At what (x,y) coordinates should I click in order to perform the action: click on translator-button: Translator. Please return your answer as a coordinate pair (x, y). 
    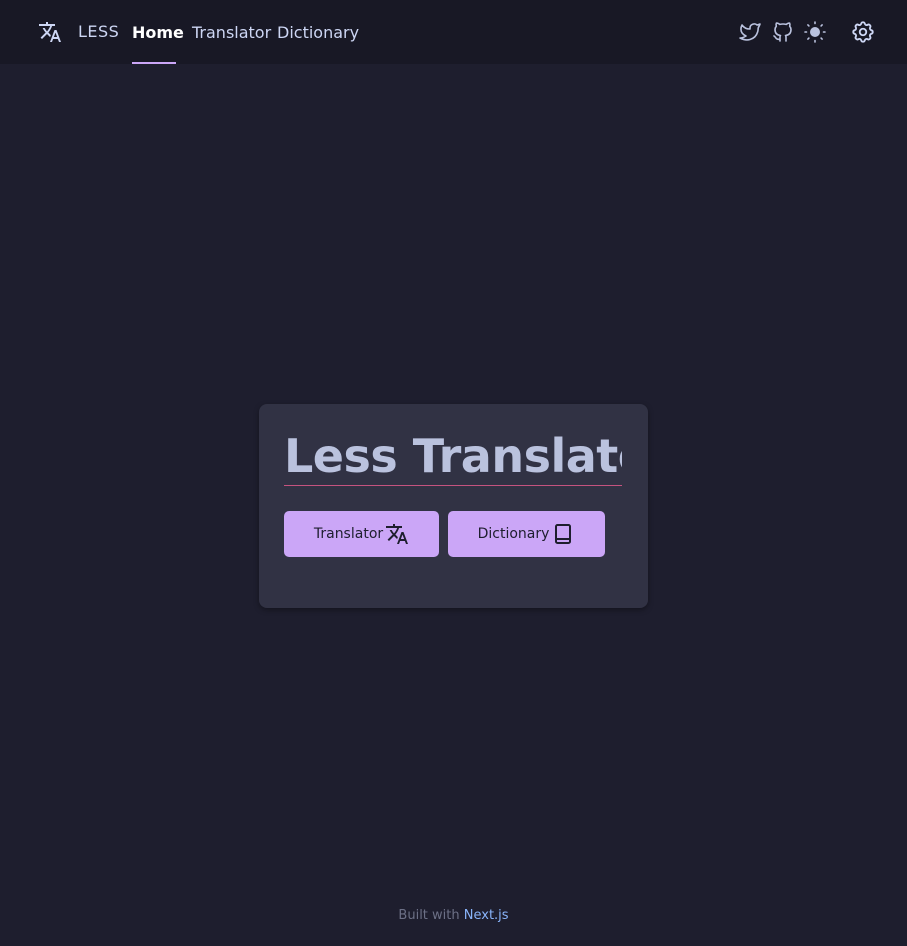
    Looking at the image, I should click on (361, 534).